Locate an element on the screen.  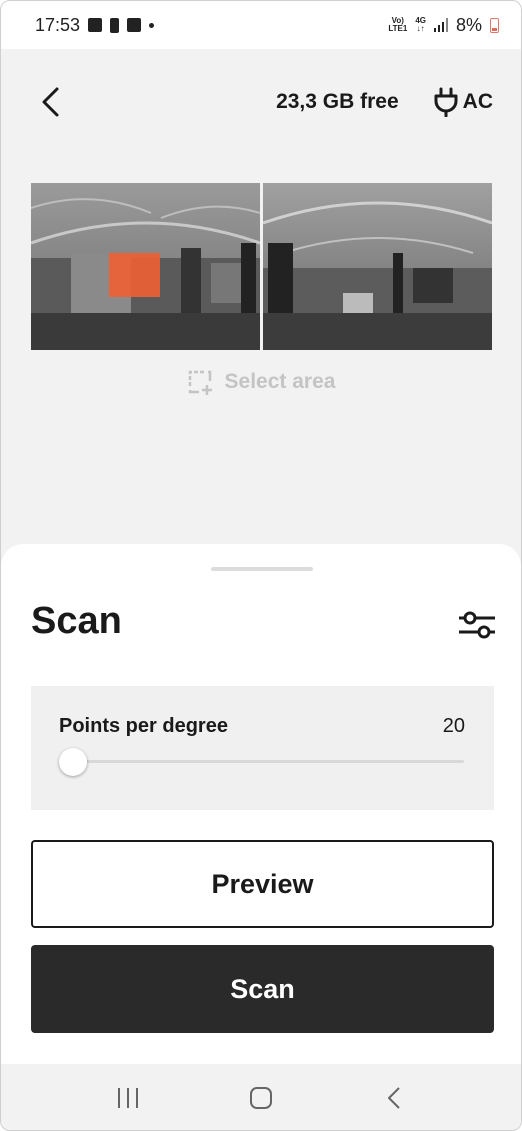
scan-settings-button is located at coordinates (477, 625).